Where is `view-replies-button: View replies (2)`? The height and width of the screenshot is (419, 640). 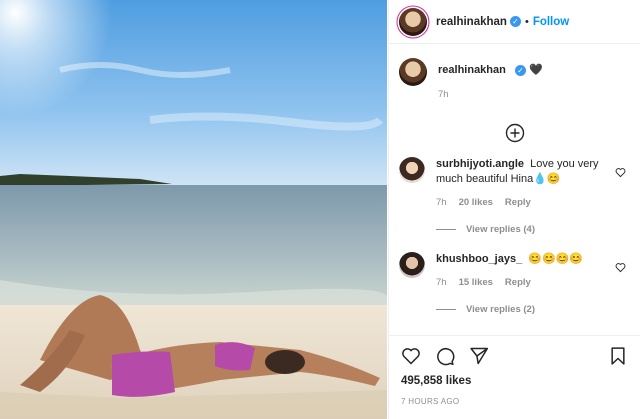 view-replies-button: View replies (2) is located at coordinates (533, 309).